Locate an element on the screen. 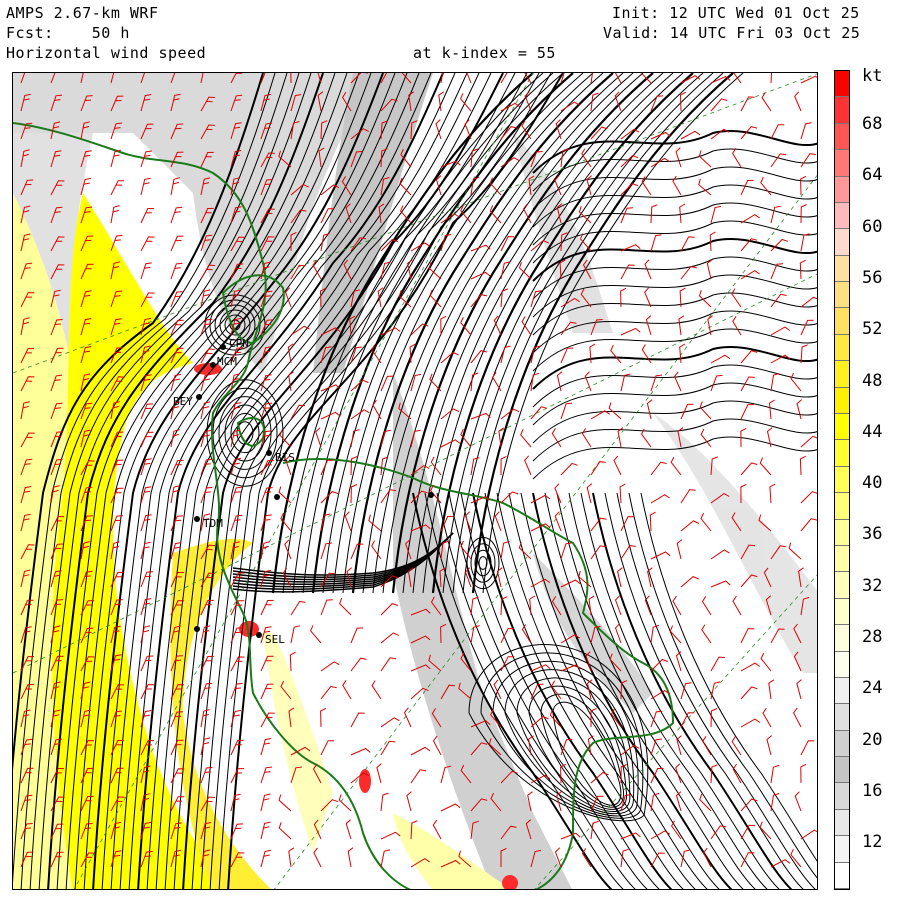 This screenshot has height=900, width=900. init-label: Init: is located at coordinates (636, 13).